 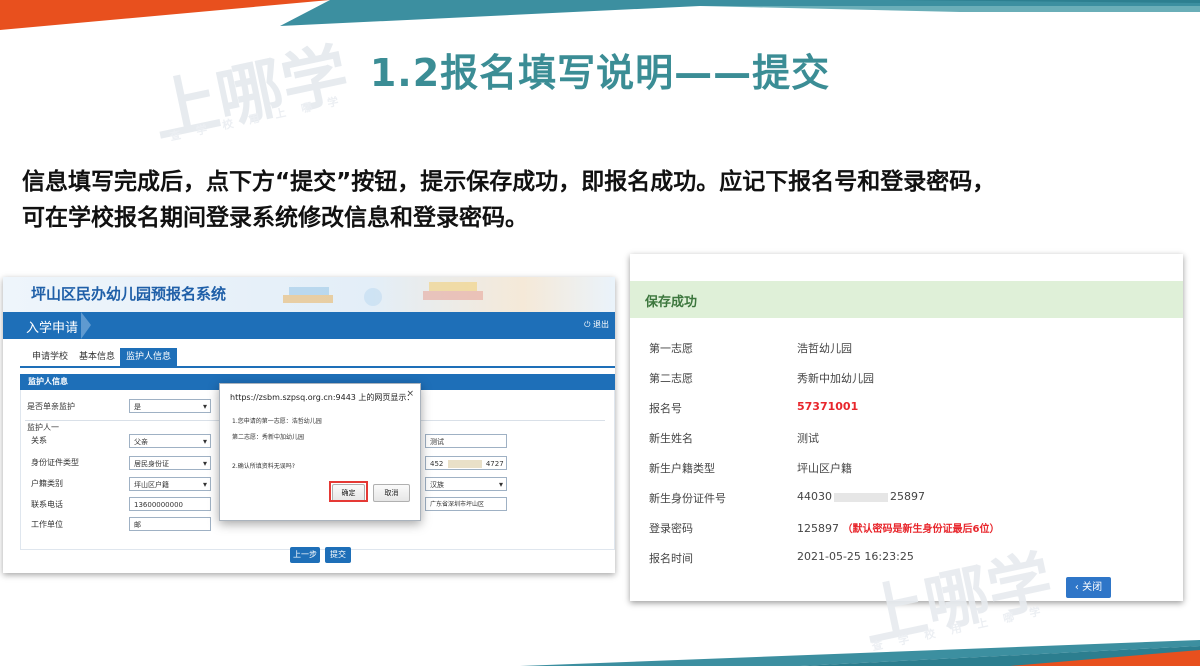 What do you see at coordinates (494, 464) in the screenshot?
I see `id-number-end: 4727` at bounding box center [494, 464].